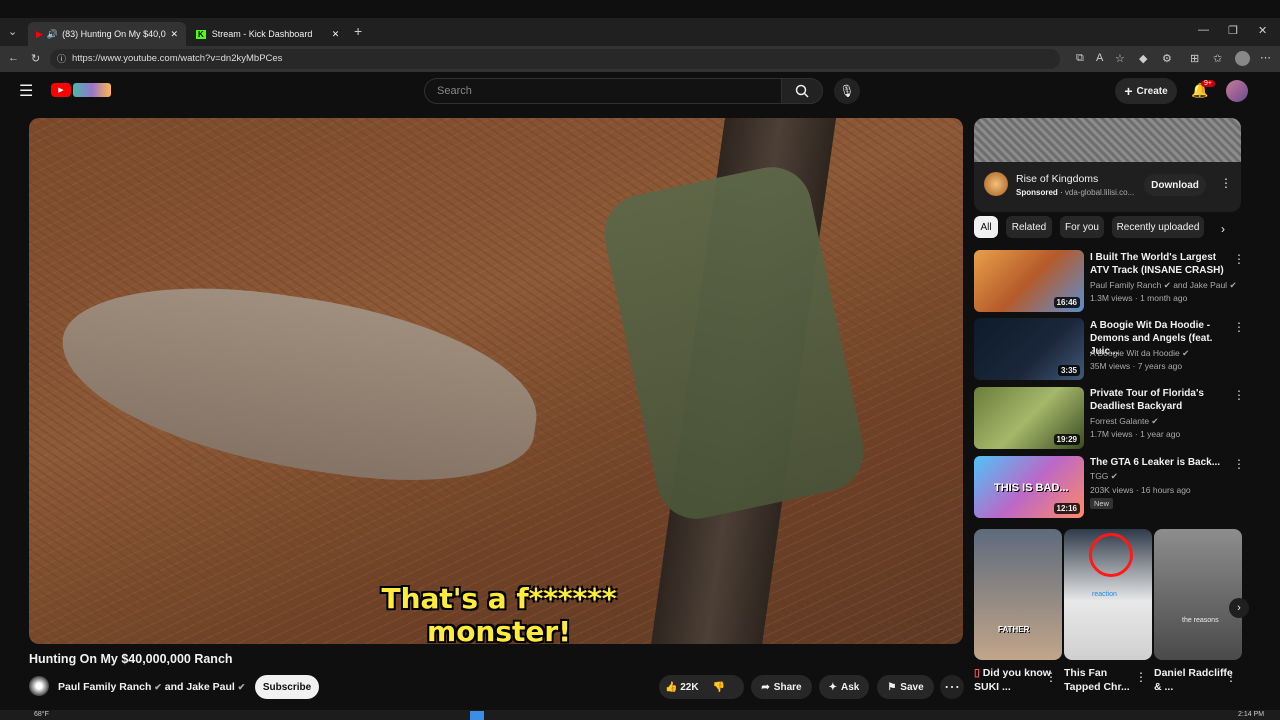 The height and width of the screenshot is (720, 1280). What do you see at coordinates (1163, 285) in the screenshot?
I see `rec-channel: Paul Family Ranch ✔ and Jake Paul ✔` at bounding box center [1163, 285].